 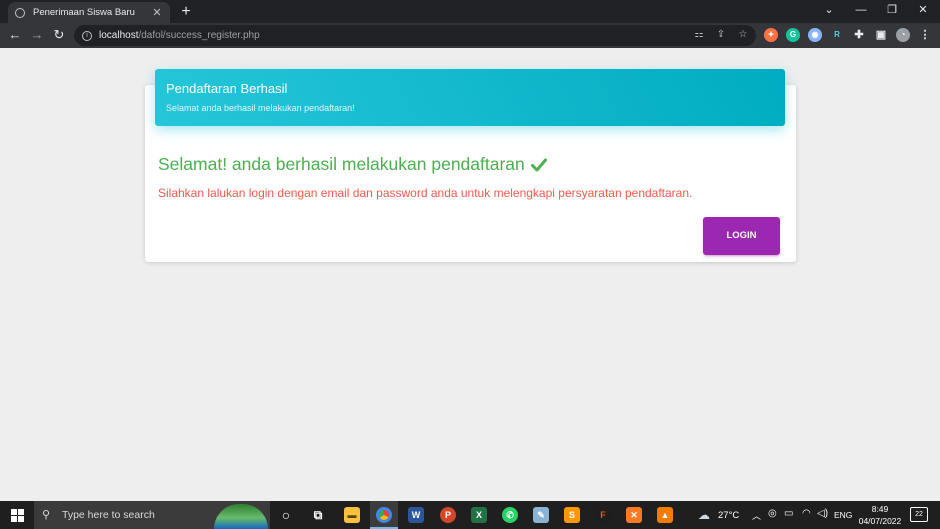 What do you see at coordinates (572, 515) in the screenshot?
I see `sublime-text-icon: S` at bounding box center [572, 515].